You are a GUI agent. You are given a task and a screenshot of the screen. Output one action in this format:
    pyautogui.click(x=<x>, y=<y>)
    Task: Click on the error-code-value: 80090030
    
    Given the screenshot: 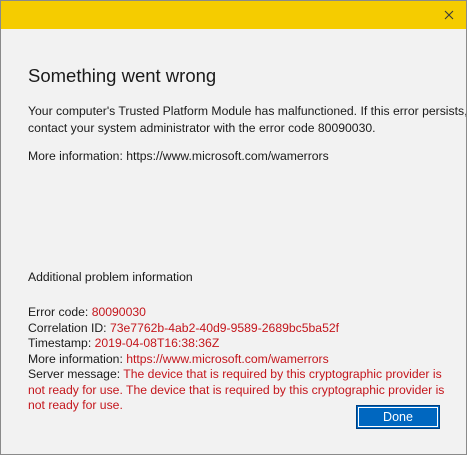 What is the action you would take?
    pyautogui.click(x=118, y=312)
    